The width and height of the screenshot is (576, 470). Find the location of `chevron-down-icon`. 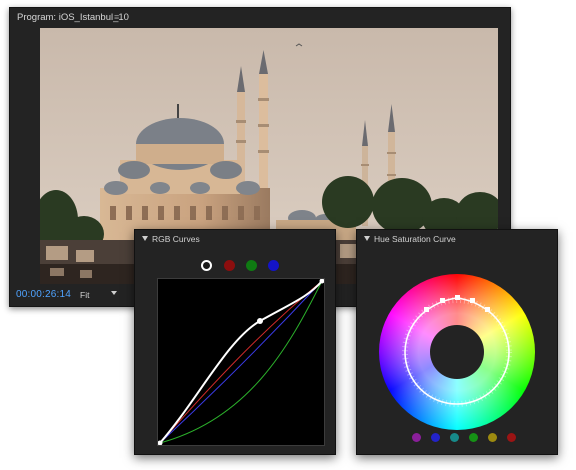

chevron-down-icon is located at coordinates (114, 293).